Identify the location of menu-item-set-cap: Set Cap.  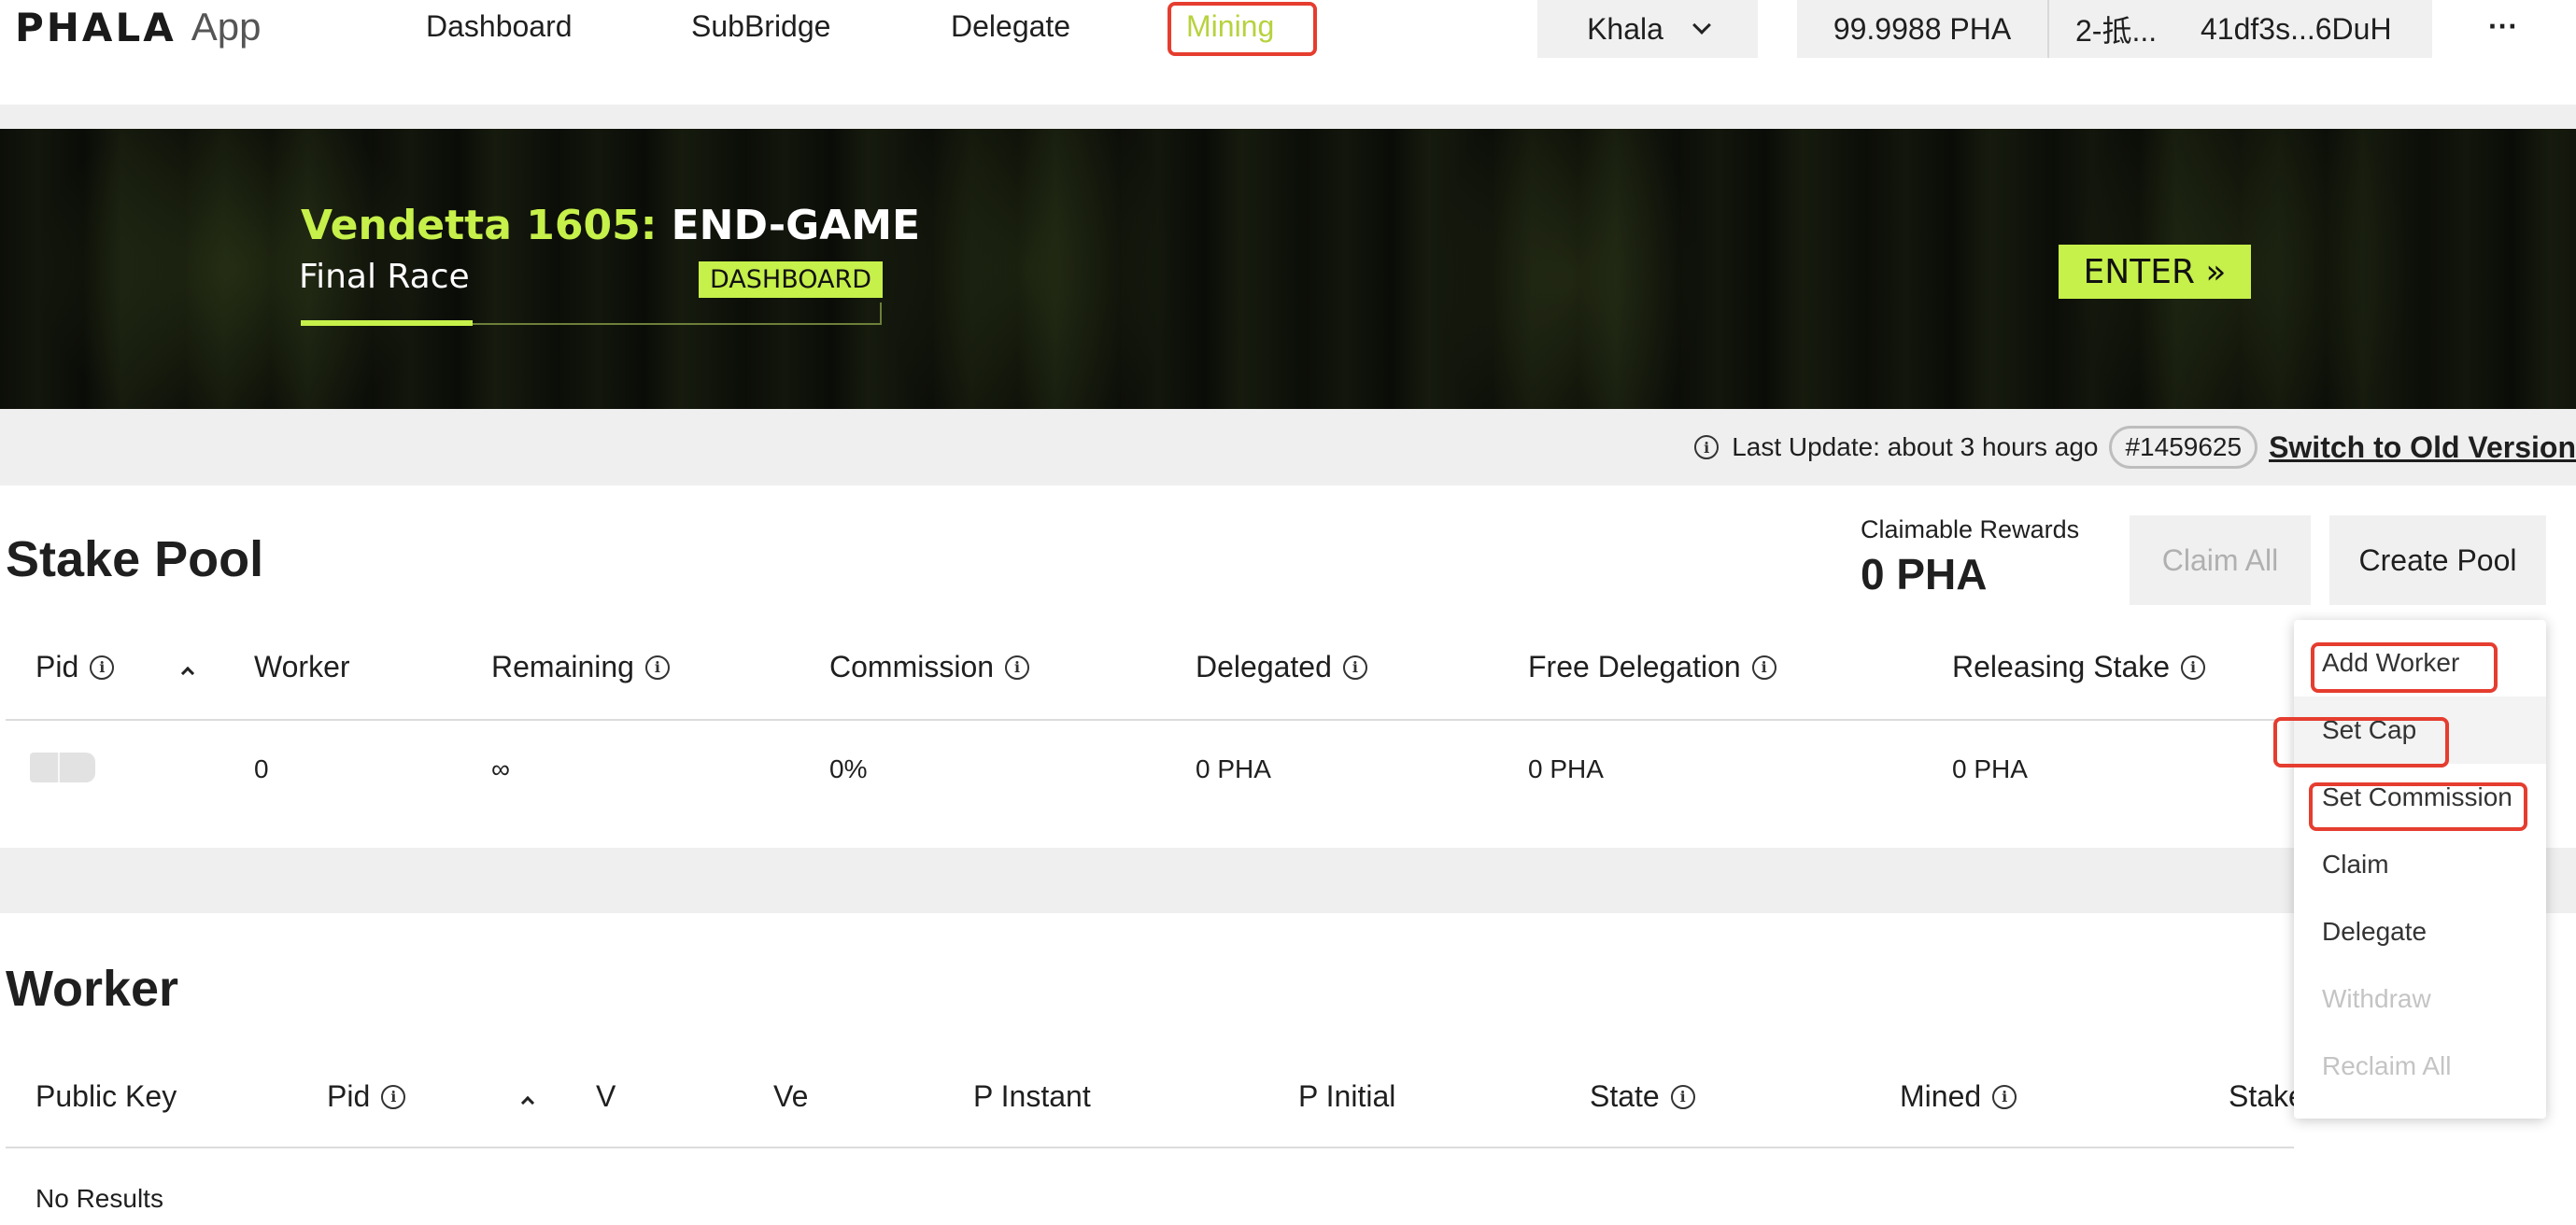
(2420, 730).